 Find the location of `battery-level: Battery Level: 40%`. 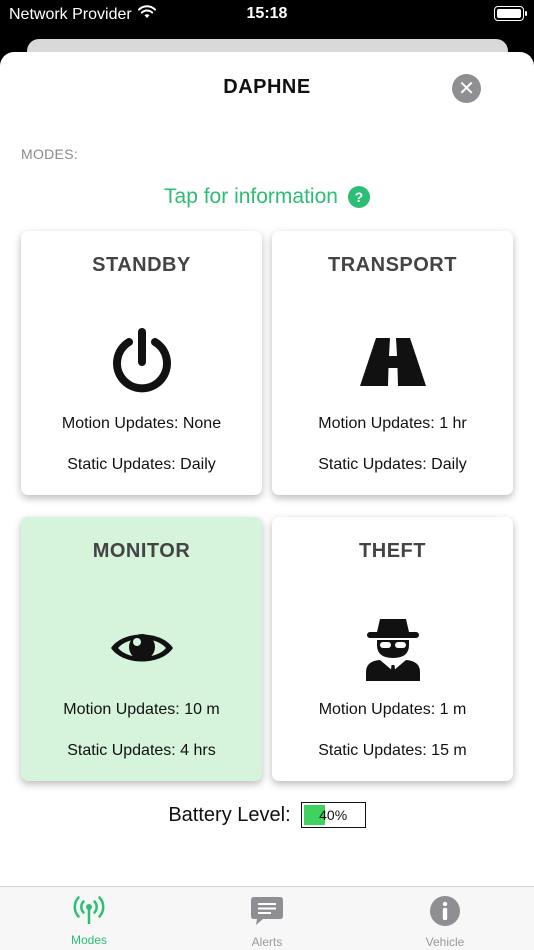

battery-level: Battery Level: 40% is located at coordinates (267, 815).